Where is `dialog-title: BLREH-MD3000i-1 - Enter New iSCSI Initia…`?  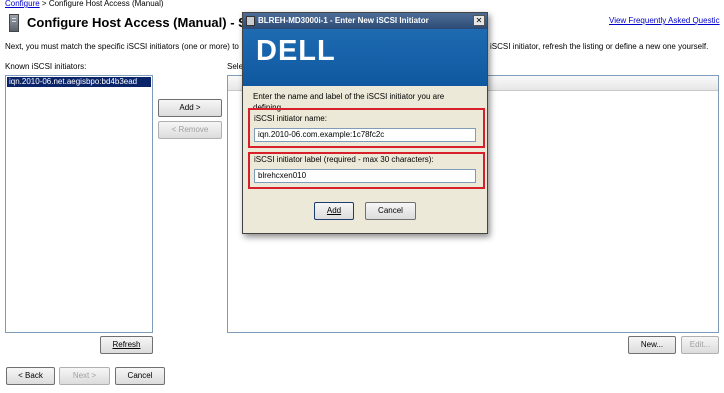 dialog-title: BLREH-MD3000i-1 - Enter New iSCSI Initia… is located at coordinates (343, 20).